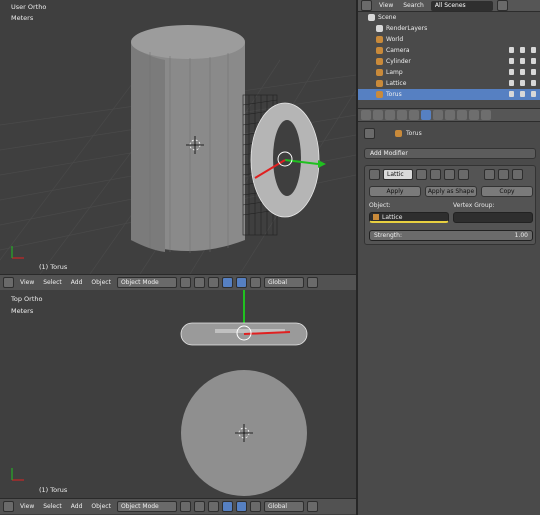  I want to click on outliner-header: View Search All Scenes, so click(449, 6).